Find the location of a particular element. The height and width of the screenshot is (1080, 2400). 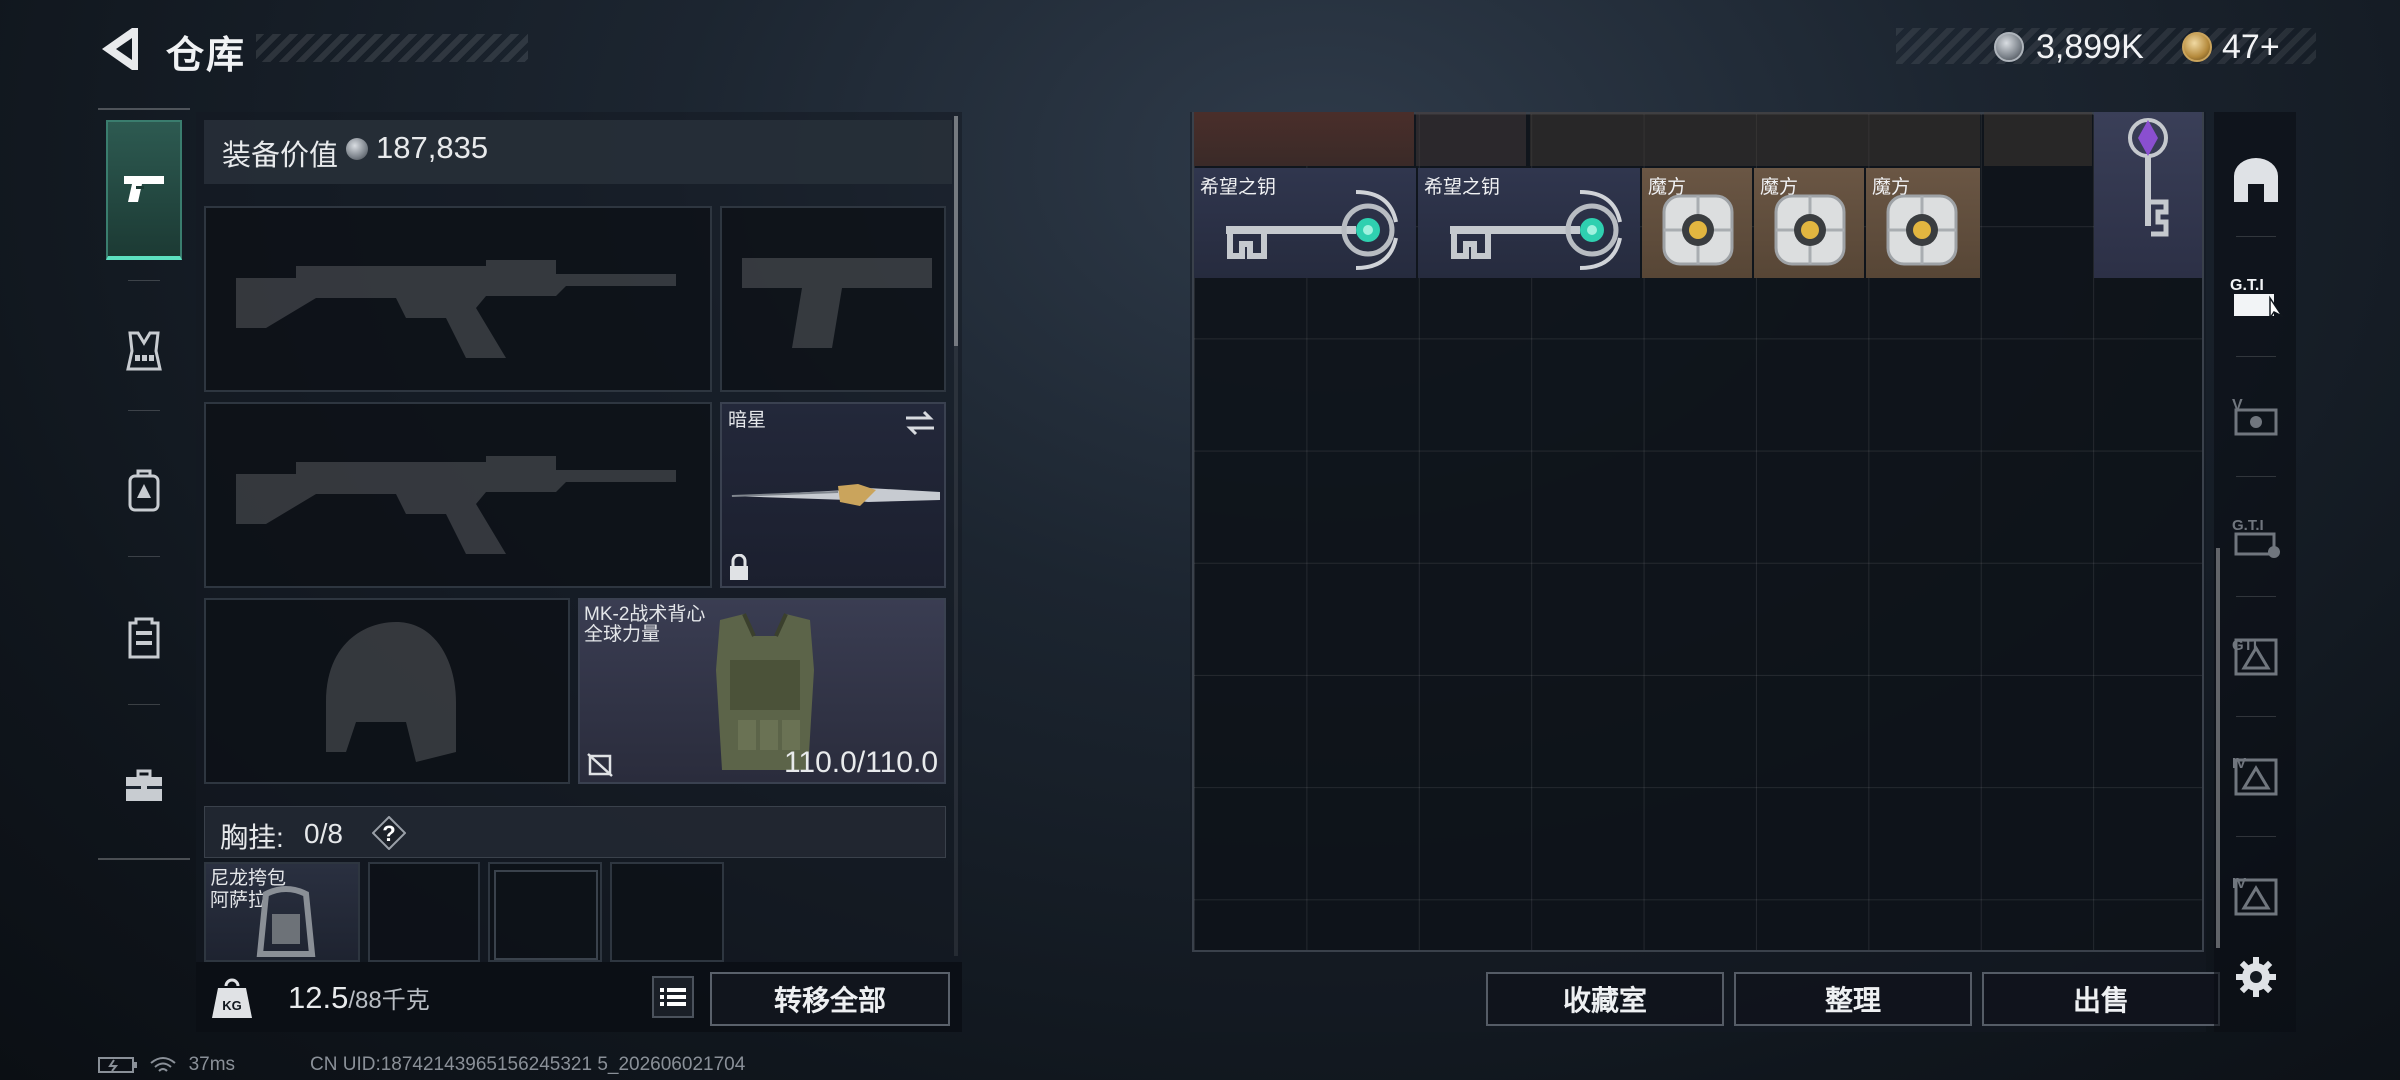

pouch-slot: 尼龙挎包 阿萨拉 is located at coordinates (282, 912).